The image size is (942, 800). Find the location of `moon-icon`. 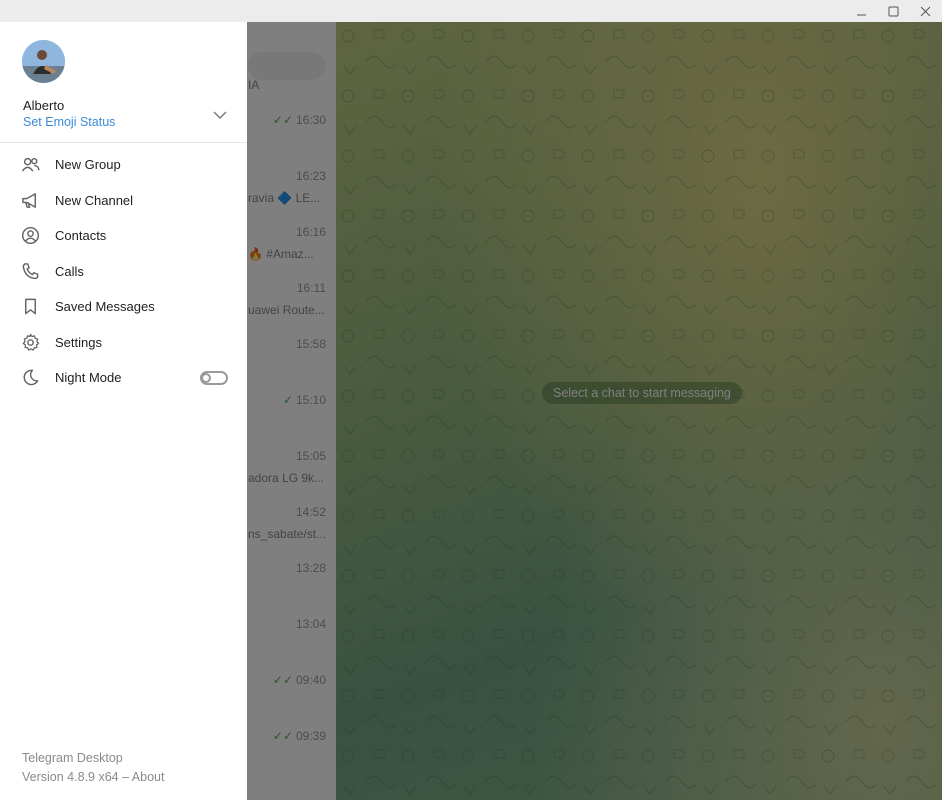

moon-icon is located at coordinates (30, 378).